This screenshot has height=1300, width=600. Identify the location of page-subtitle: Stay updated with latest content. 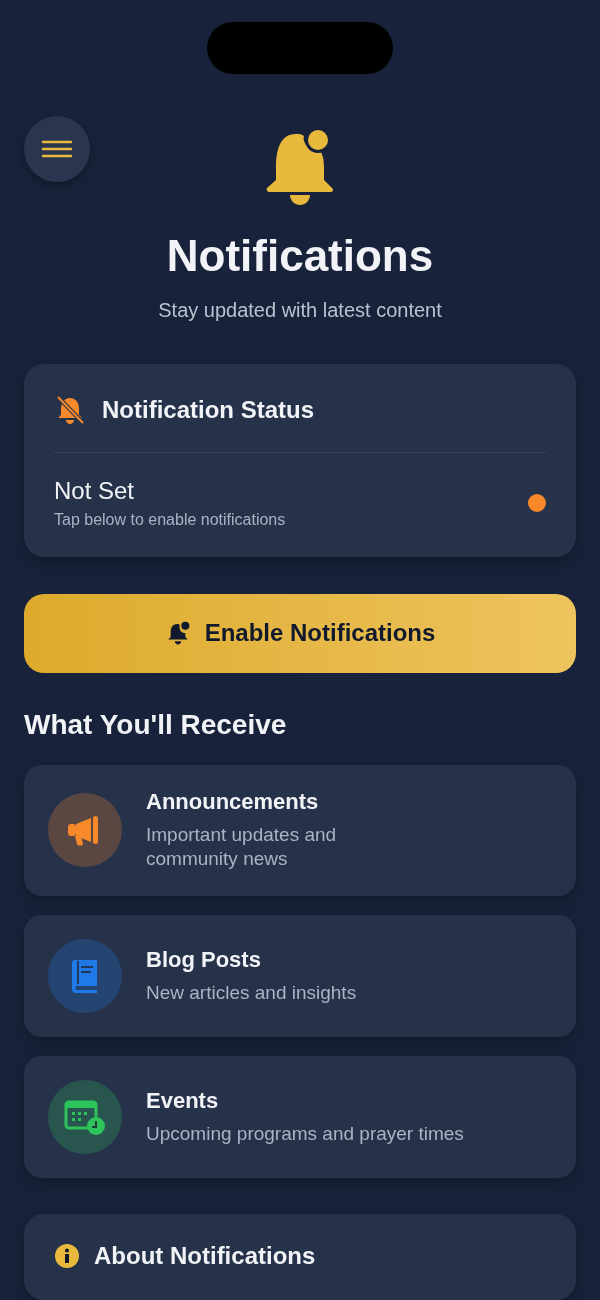
(300, 310).